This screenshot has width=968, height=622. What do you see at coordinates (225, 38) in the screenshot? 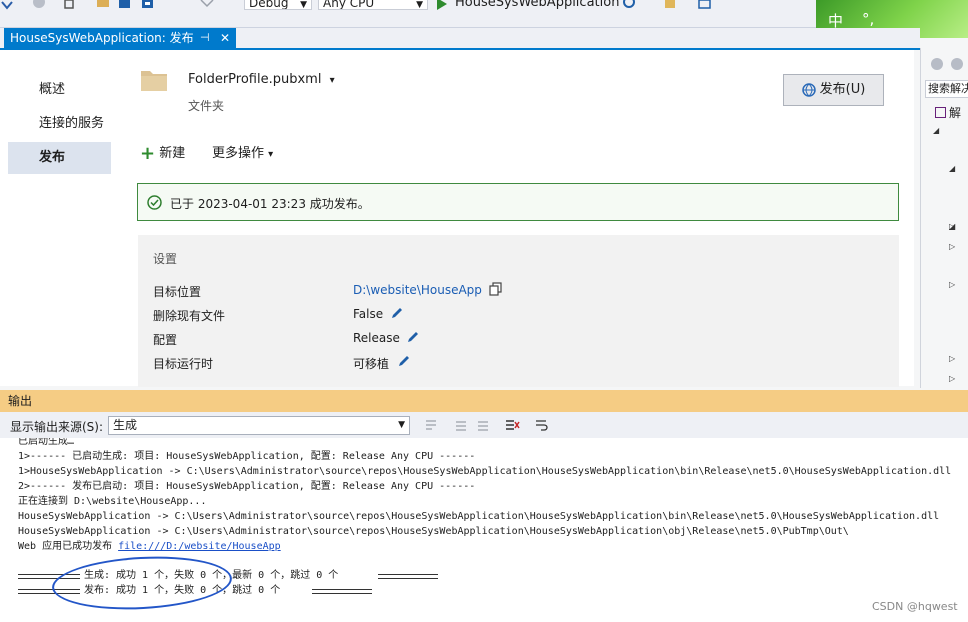
I see `close-icon: ✕` at bounding box center [225, 38].